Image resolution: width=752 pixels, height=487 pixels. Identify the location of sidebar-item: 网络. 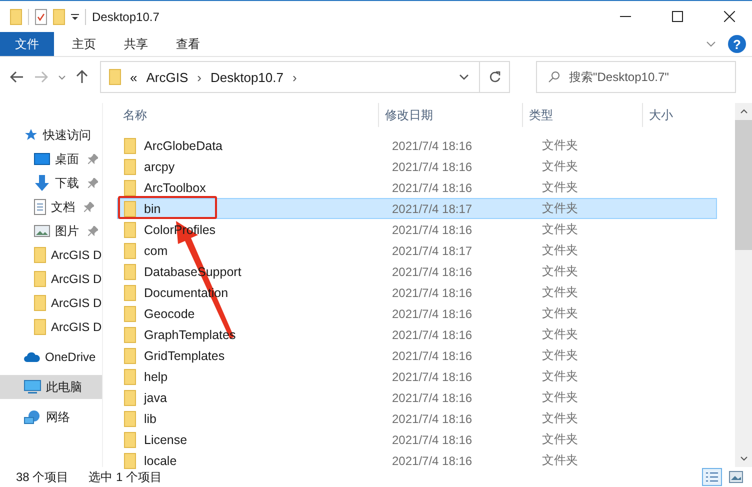
(51, 417).